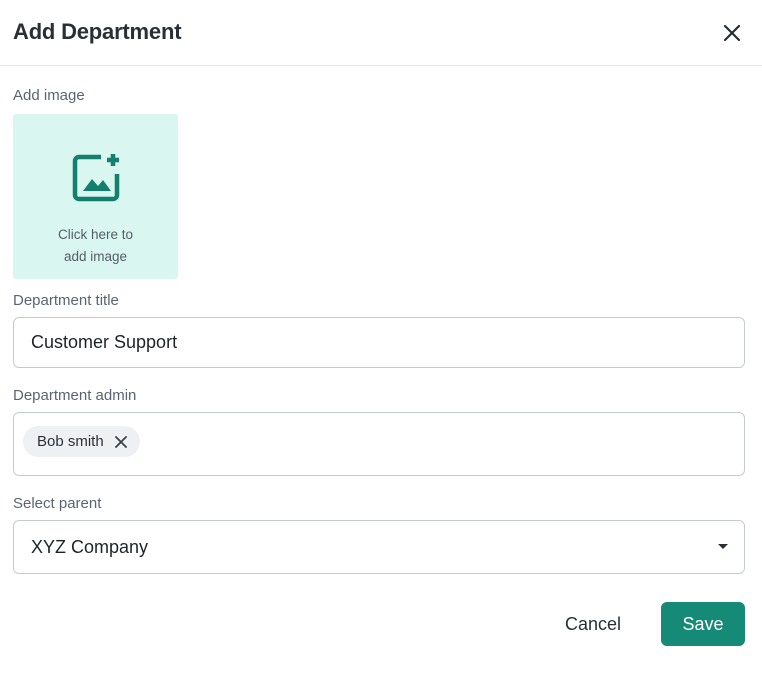 The height and width of the screenshot is (681, 762). What do you see at coordinates (90, 547) in the screenshot?
I see `select-parent-value: XYZ Company` at bounding box center [90, 547].